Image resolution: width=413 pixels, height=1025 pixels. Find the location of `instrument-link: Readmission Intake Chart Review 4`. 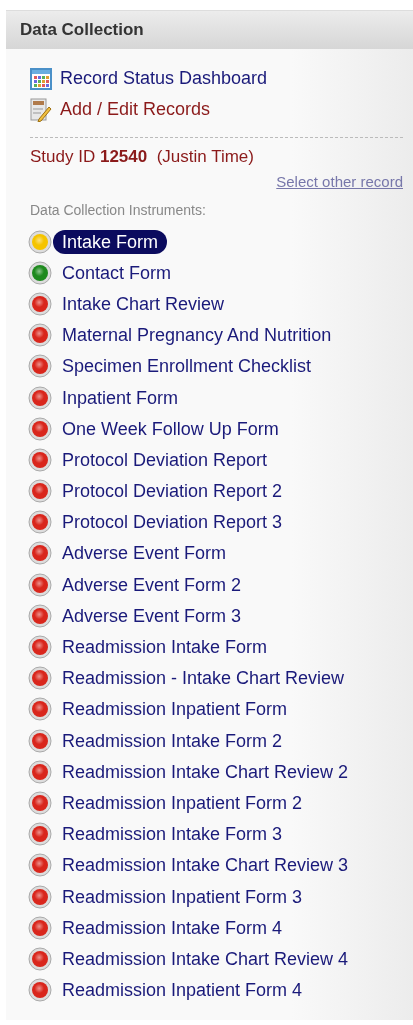

instrument-link: Readmission Intake Chart Review 4 is located at coordinates (205, 958).